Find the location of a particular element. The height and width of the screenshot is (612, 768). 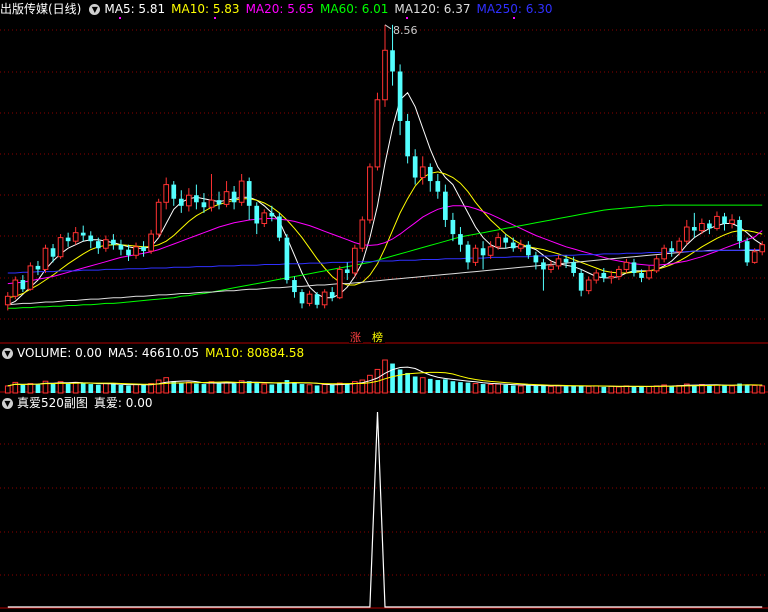

peak-price-label: 8.56 is located at coordinates (405, 30).